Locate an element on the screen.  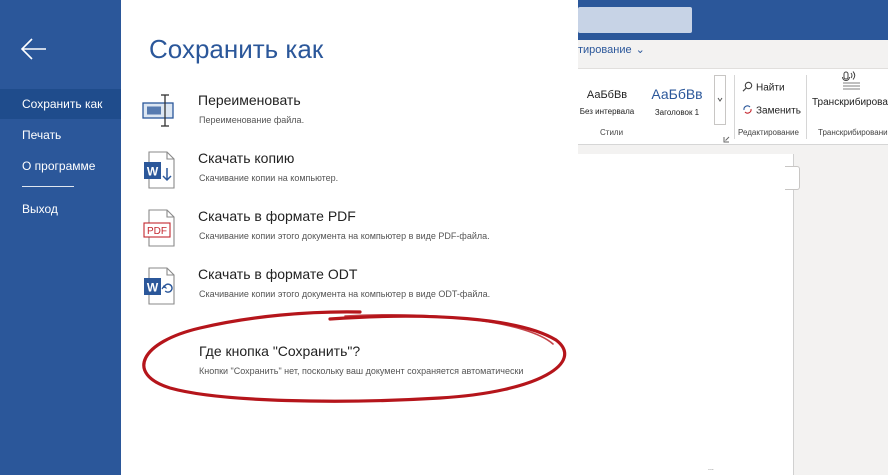
ribbon-tab-label: тирование is located at coordinates (605, 50).